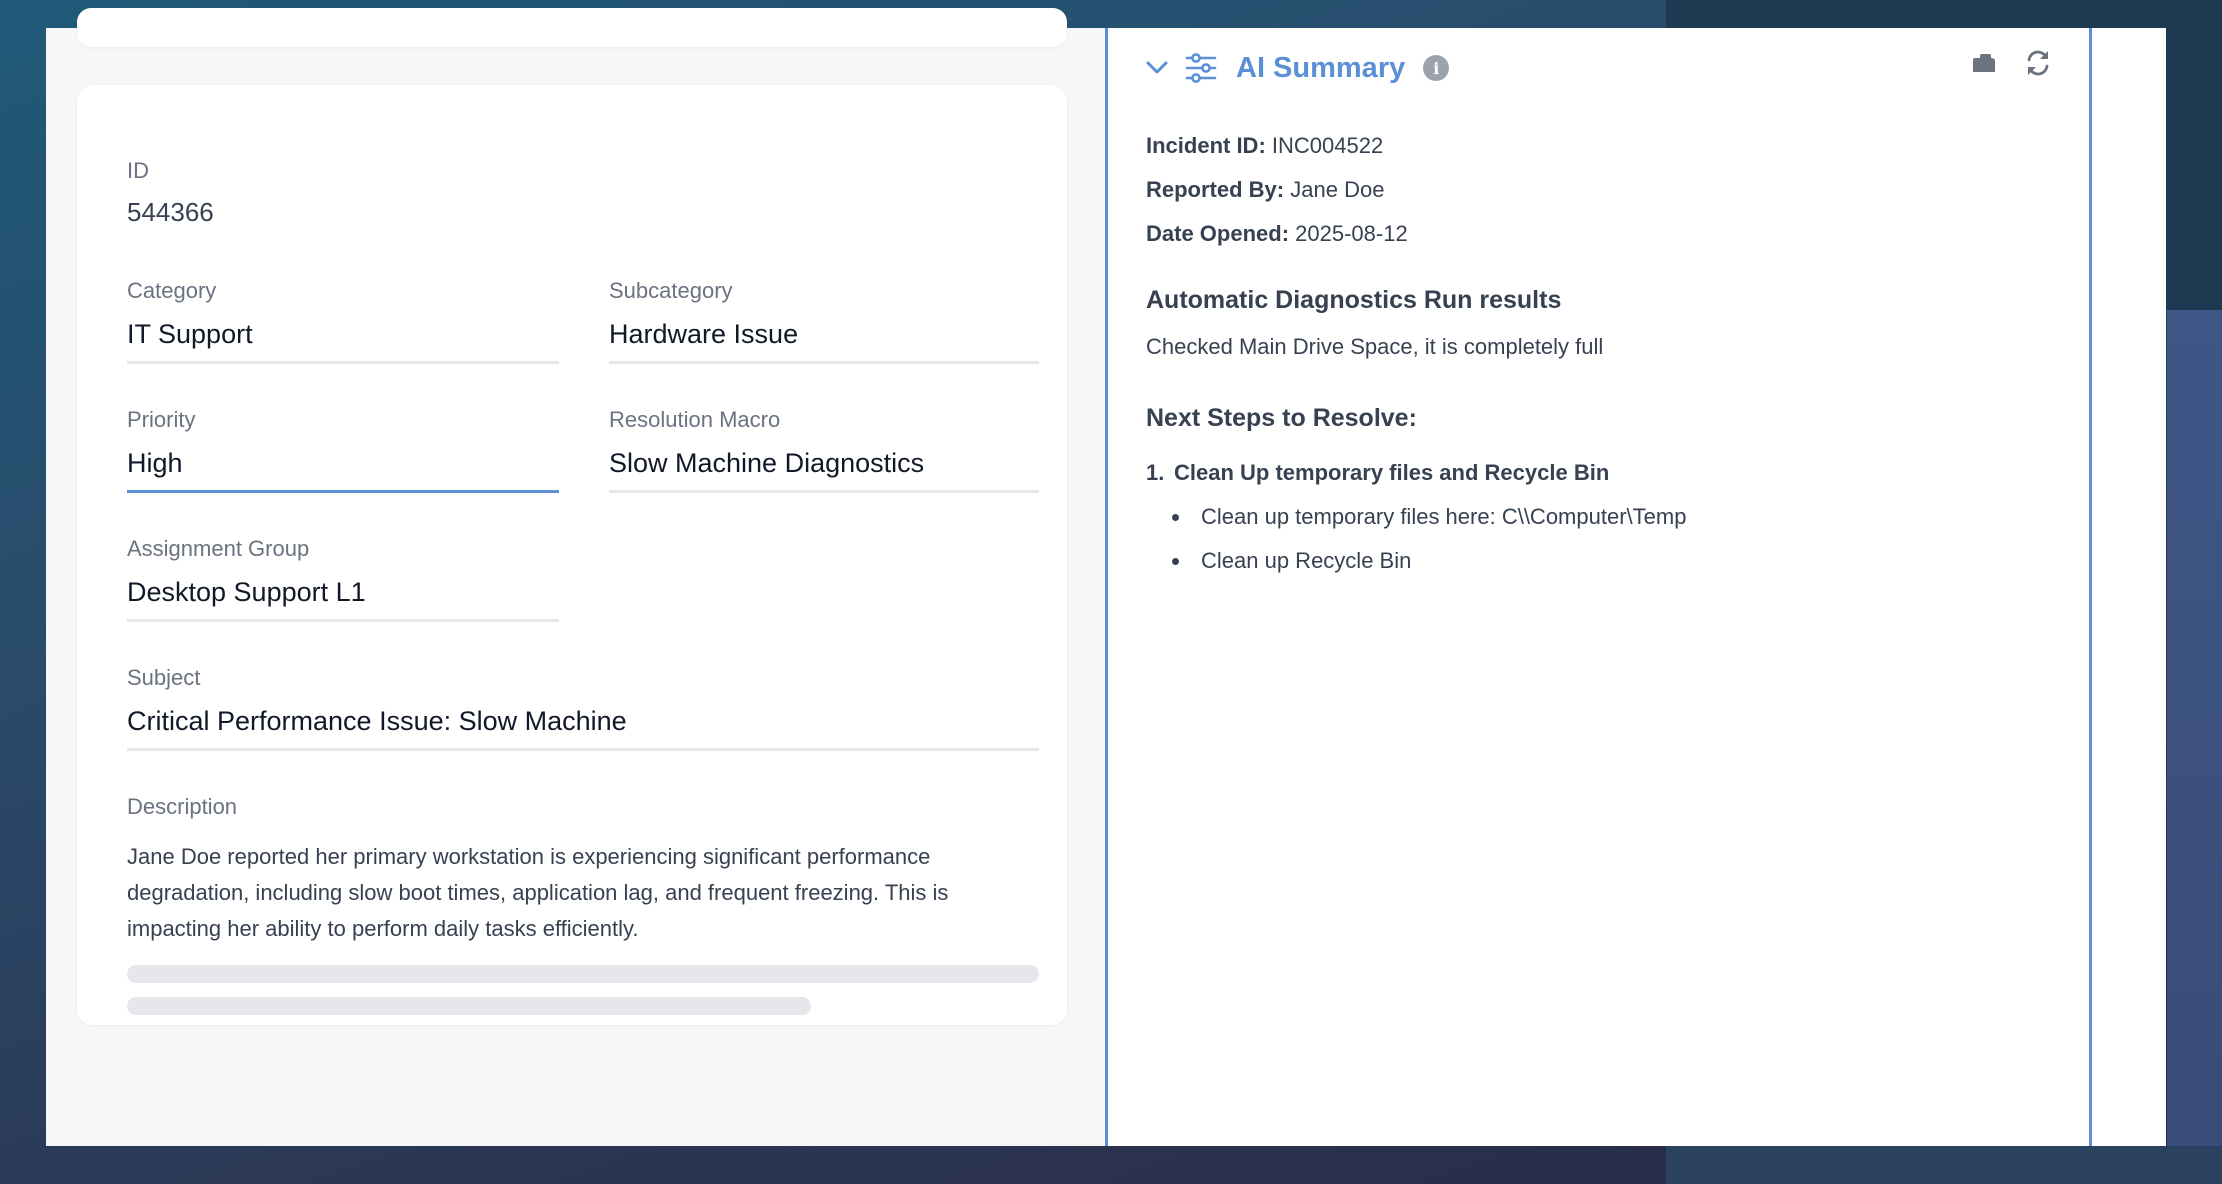 The width and height of the screenshot is (2222, 1184). What do you see at coordinates (218, 548) in the screenshot?
I see `assignment-group-label: Assignment Group` at bounding box center [218, 548].